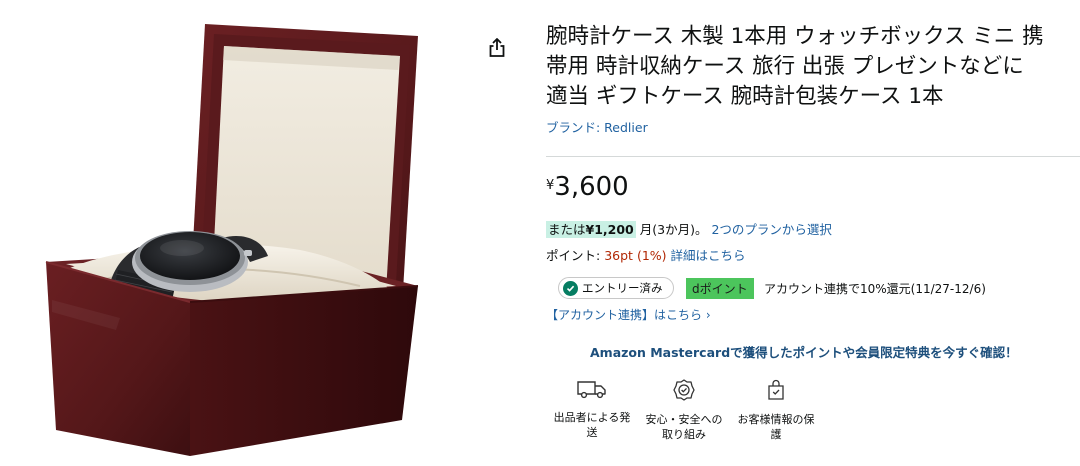 This screenshot has width=1080, height=466. Describe the element at coordinates (597, 126) in the screenshot. I see `brand-link: ブランド: Redlier` at that location.